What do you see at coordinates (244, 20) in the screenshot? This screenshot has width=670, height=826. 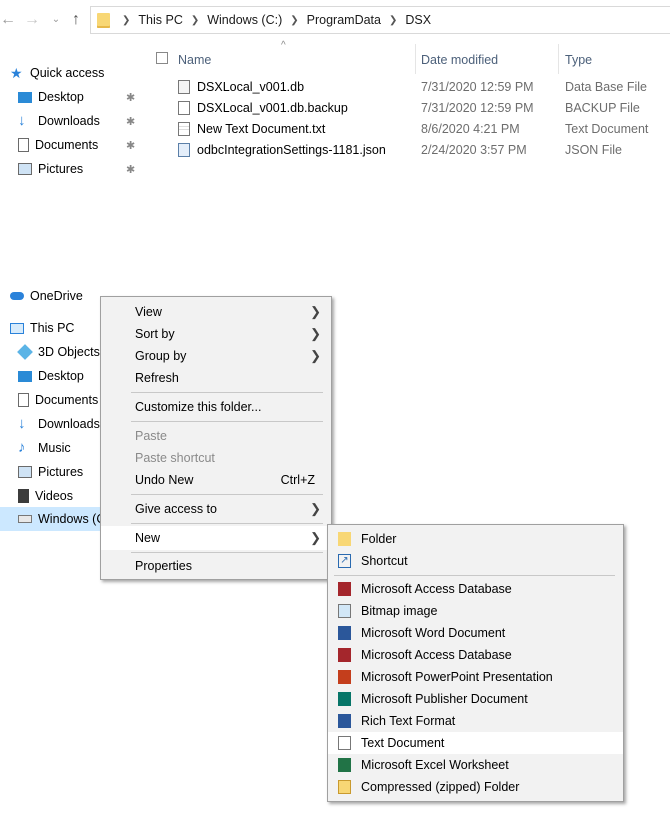 I see `breadcrumb-windows-c: Windows (C:)` at bounding box center [244, 20].